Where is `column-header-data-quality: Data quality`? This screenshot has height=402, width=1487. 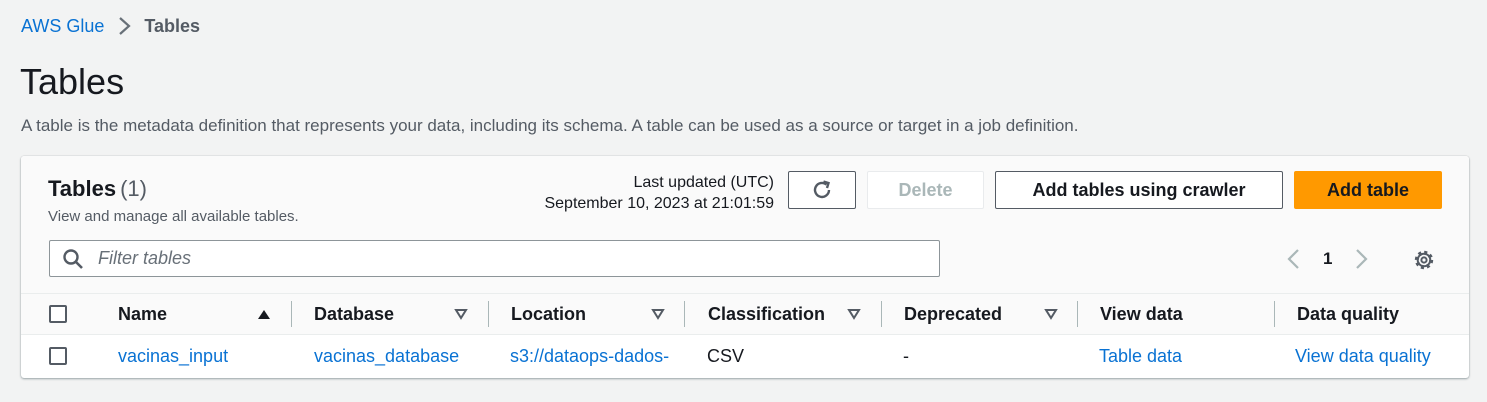
column-header-data-quality: Data quality is located at coordinates (1348, 313).